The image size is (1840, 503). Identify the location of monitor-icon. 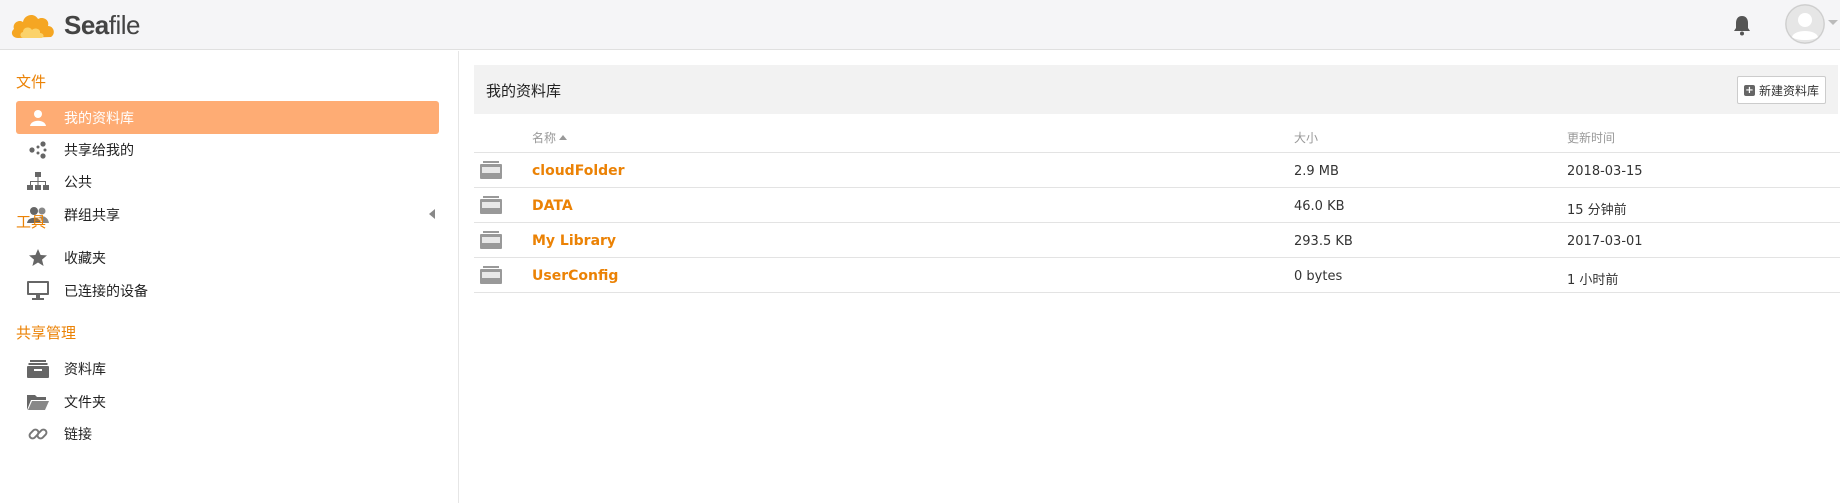
(38, 291).